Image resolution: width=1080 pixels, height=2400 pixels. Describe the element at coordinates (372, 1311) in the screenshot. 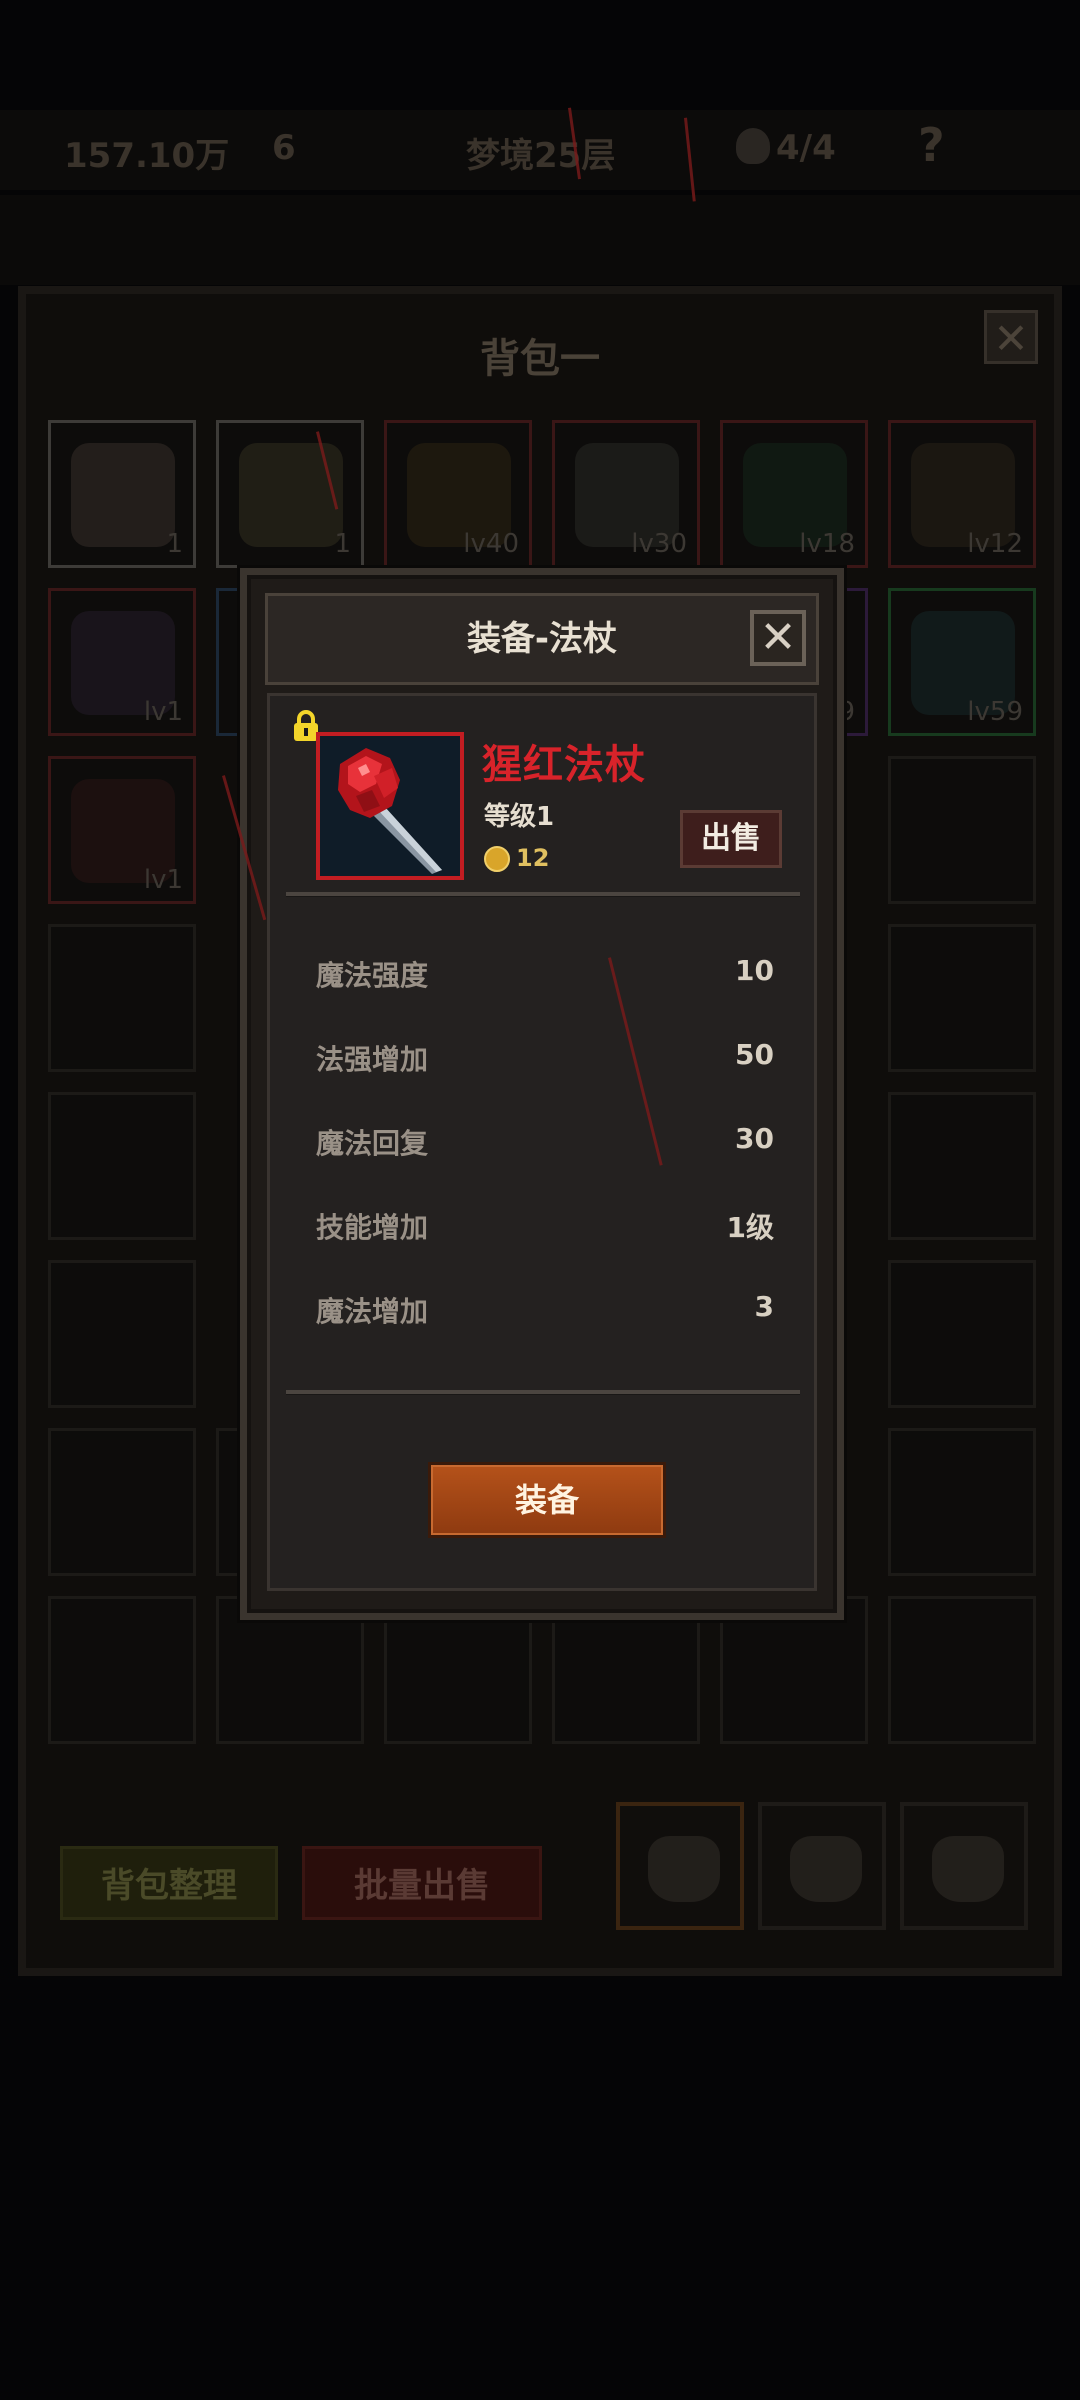

I see `stat-label: 魔法增加` at that location.